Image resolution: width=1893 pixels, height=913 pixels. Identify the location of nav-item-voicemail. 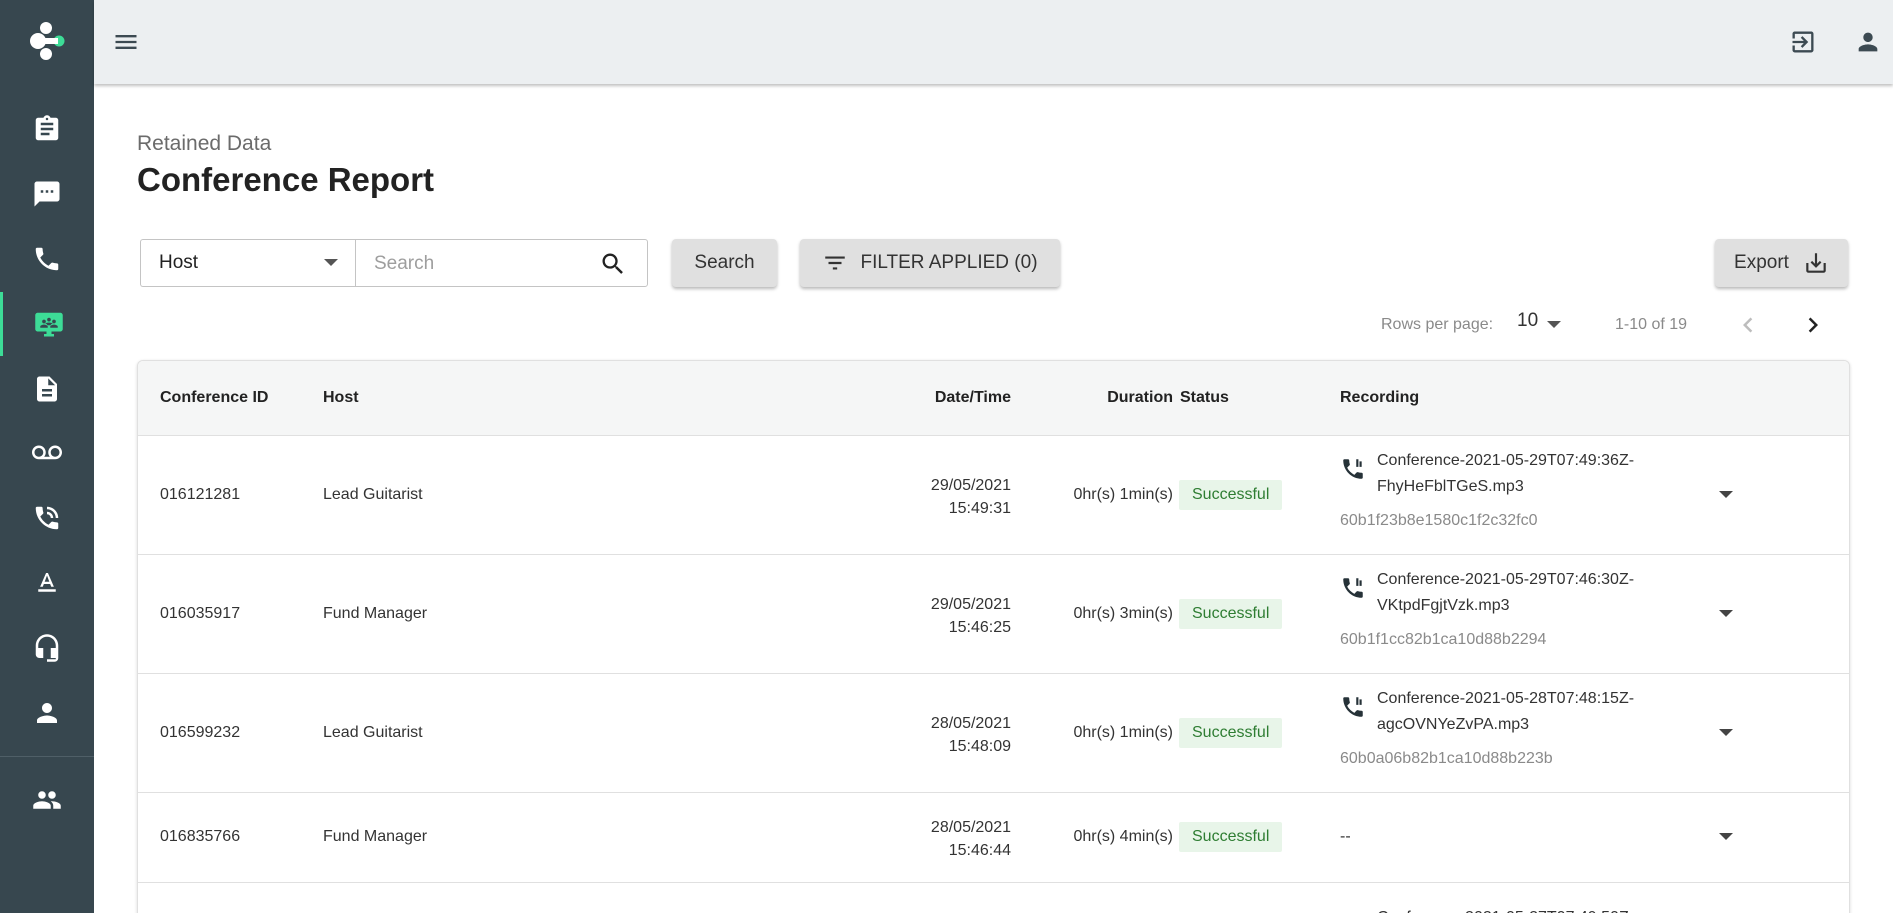
(47, 453).